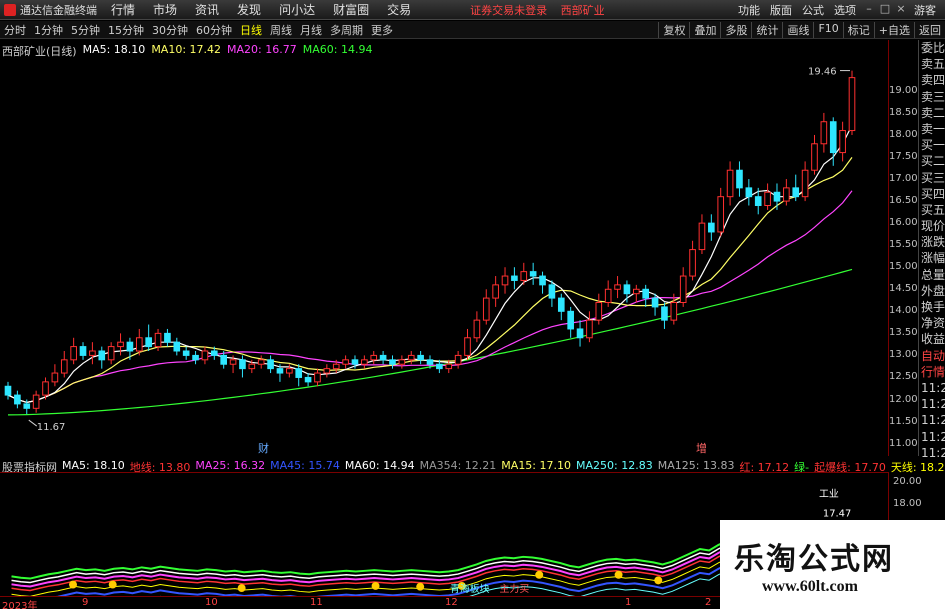 Image resolution: width=945 pixels, height=609 pixels. Describe the element at coordinates (251, 30) in the screenshot. I see `period-daily: 日线` at that location.